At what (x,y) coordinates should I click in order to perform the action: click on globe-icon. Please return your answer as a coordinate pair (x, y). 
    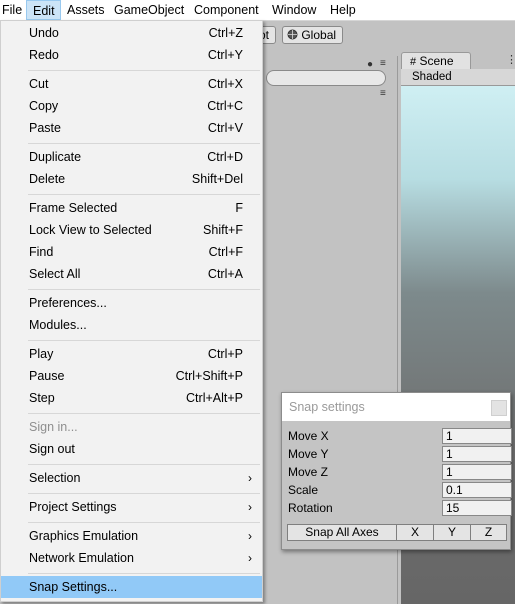
    Looking at the image, I should click on (292, 34).